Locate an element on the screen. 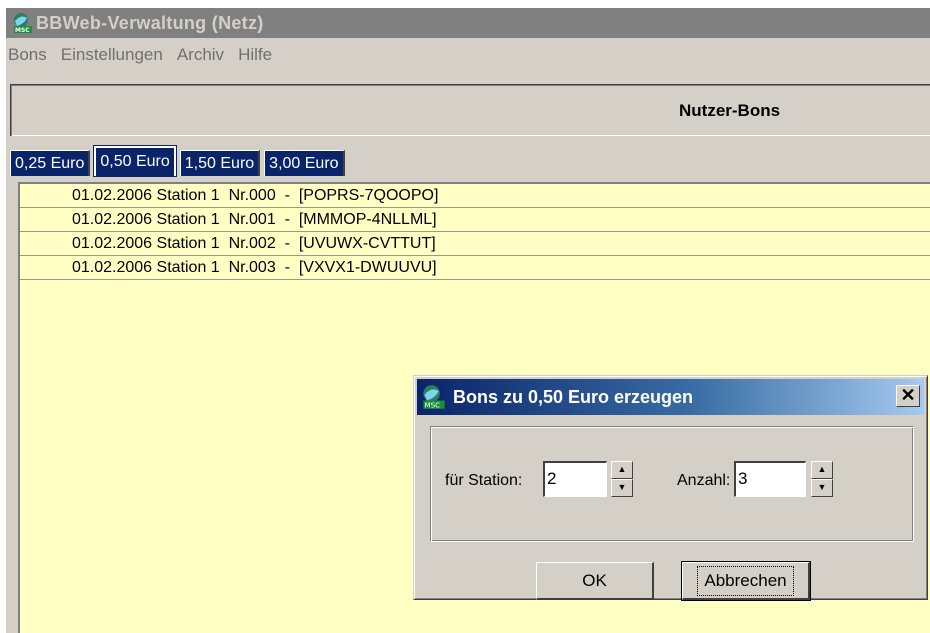 This screenshot has height=633, width=930. window-title: BBWeb-Verwaltung (Netz) is located at coordinates (150, 22).